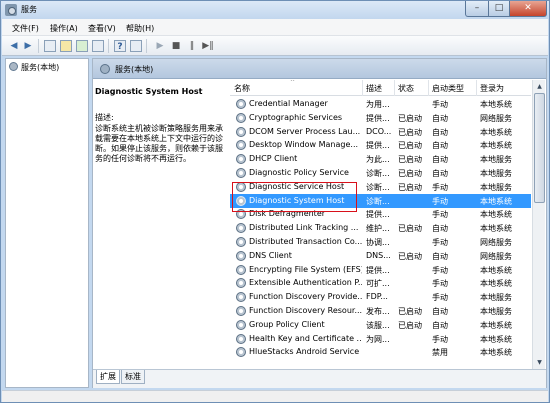 Image resolution: width=550 pixels, height=403 pixels. What do you see at coordinates (275, 10) in the screenshot?
I see `title-bar: 服务 – □ ✕` at bounding box center [275, 10].